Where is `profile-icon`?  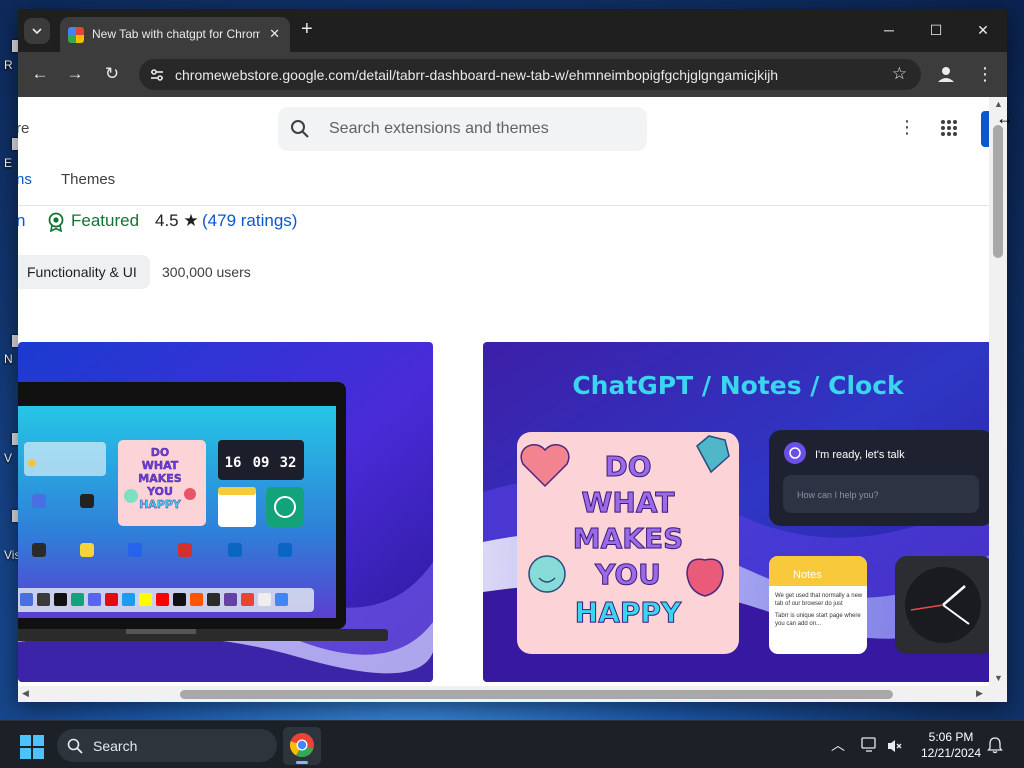 profile-icon is located at coordinates (946, 74).